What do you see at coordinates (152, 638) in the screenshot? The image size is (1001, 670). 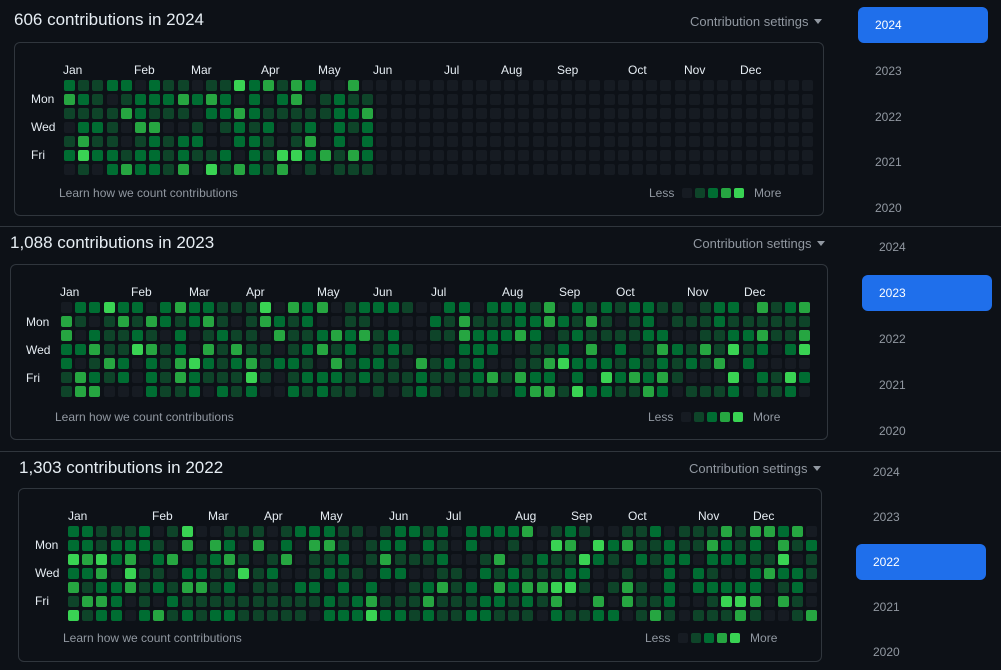 I see `learn-how-link: Learn how we count contributions` at bounding box center [152, 638].